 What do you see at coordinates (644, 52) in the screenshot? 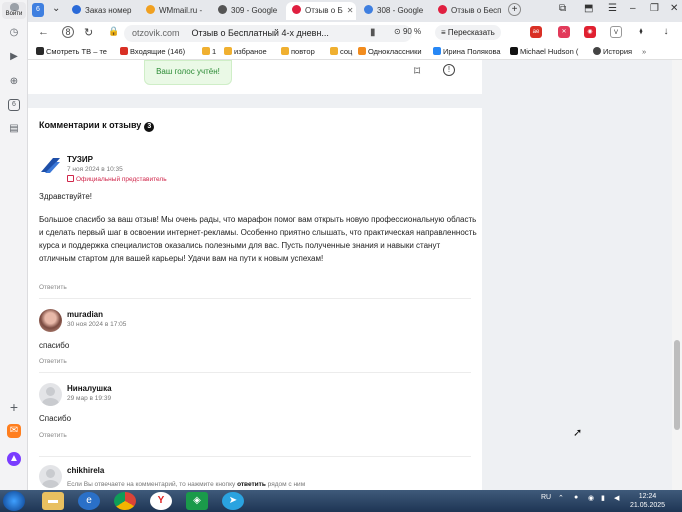
I see `bookmarks-overflow-icon: »` at bounding box center [644, 52].